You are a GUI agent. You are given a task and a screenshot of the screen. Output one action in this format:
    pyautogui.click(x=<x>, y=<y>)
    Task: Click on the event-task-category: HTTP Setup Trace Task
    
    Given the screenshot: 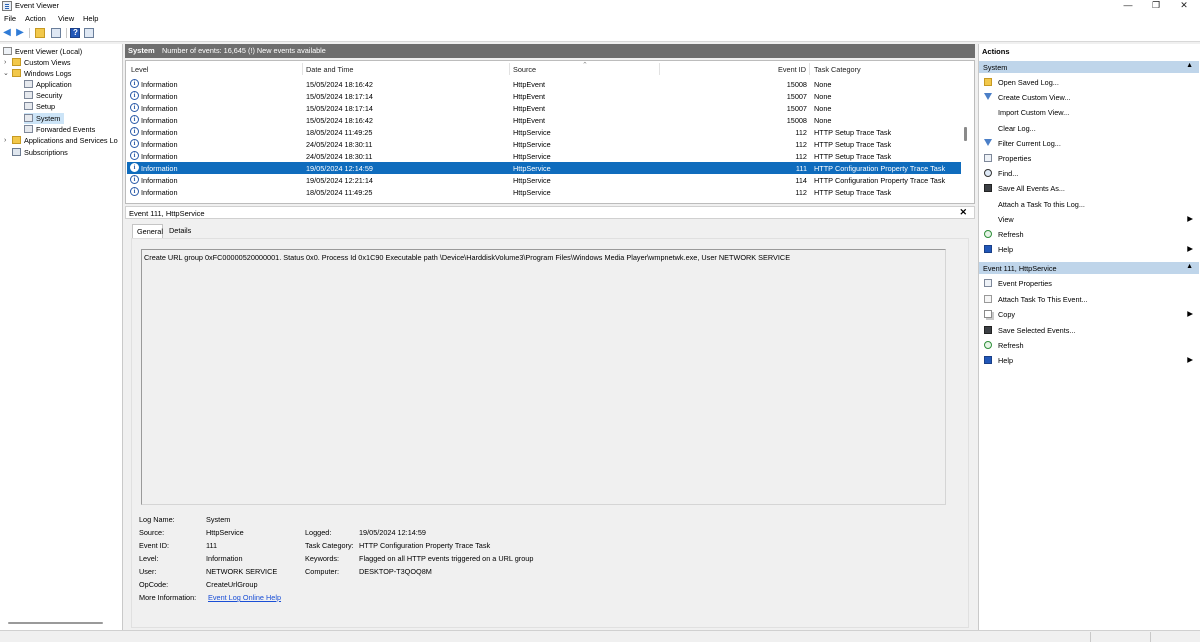 What is the action you would take?
    pyautogui.click(x=853, y=156)
    